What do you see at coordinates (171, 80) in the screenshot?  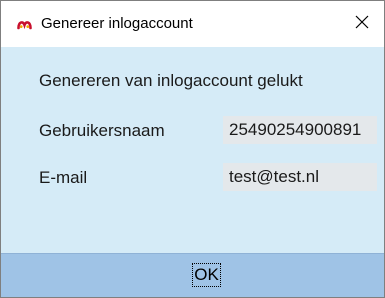 I see `success-message: Genereren van inlogaccount gelukt` at bounding box center [171, 80].